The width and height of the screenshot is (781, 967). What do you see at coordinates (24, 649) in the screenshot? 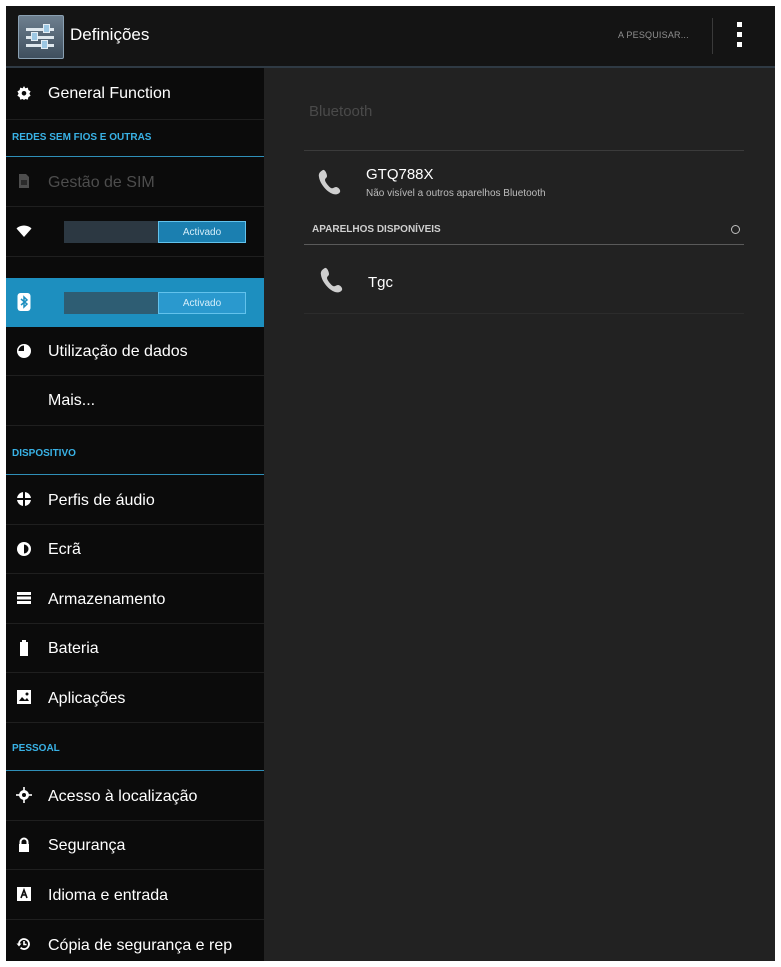
I see `battery-icon` at bounding box center [24, 649].